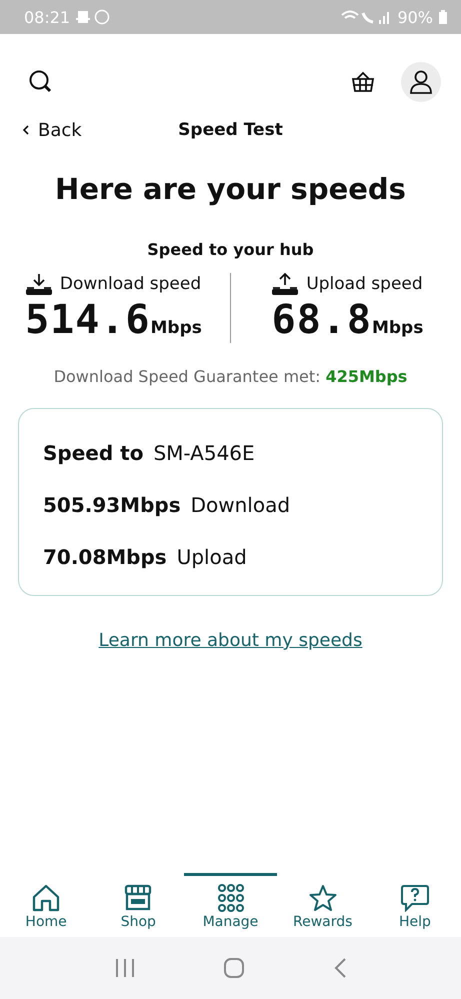  What do you see at coordinates (47, 17) in the screenshot?
I see `status-time: 08:21` at bounding box center [47, 17].